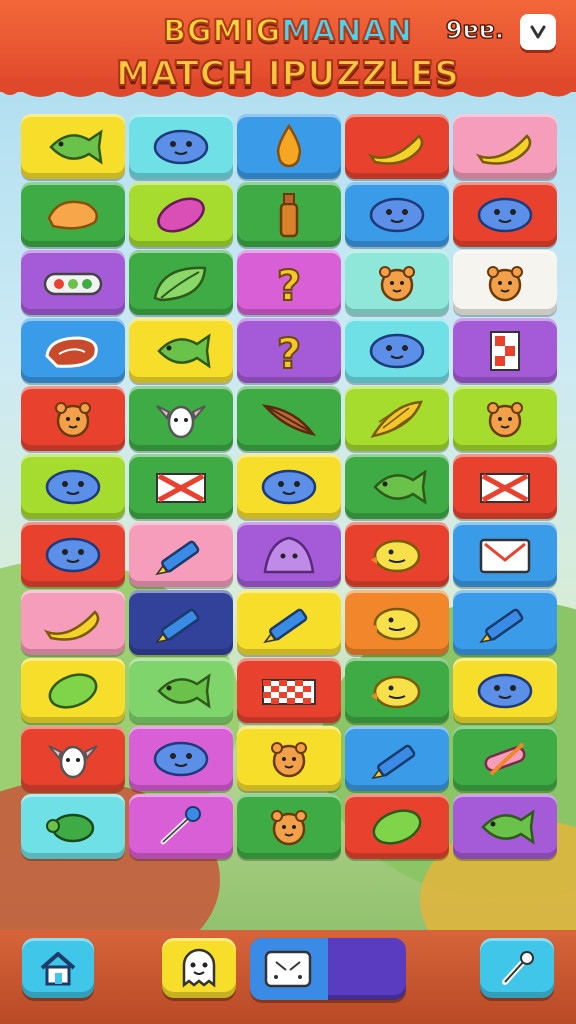  I want to click on pause-icon, so click(538, 32).